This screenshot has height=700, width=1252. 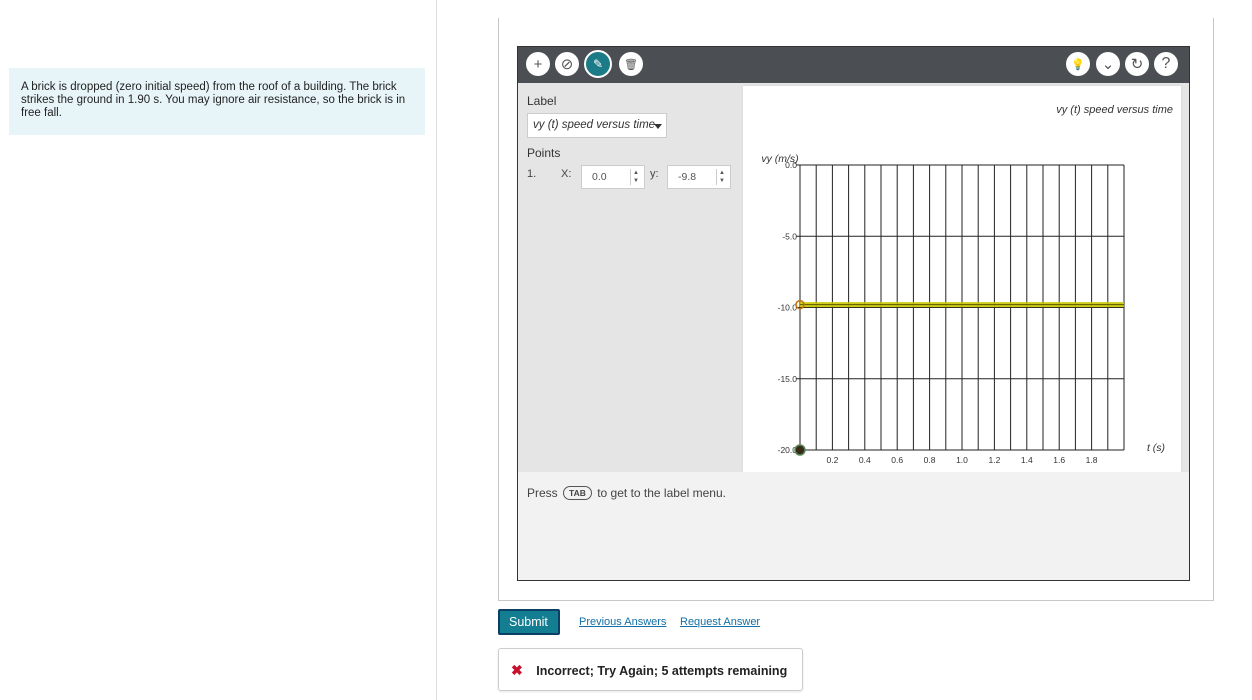 I want to click on x-tick-label: 1.4, so click(x=1027, y=460).